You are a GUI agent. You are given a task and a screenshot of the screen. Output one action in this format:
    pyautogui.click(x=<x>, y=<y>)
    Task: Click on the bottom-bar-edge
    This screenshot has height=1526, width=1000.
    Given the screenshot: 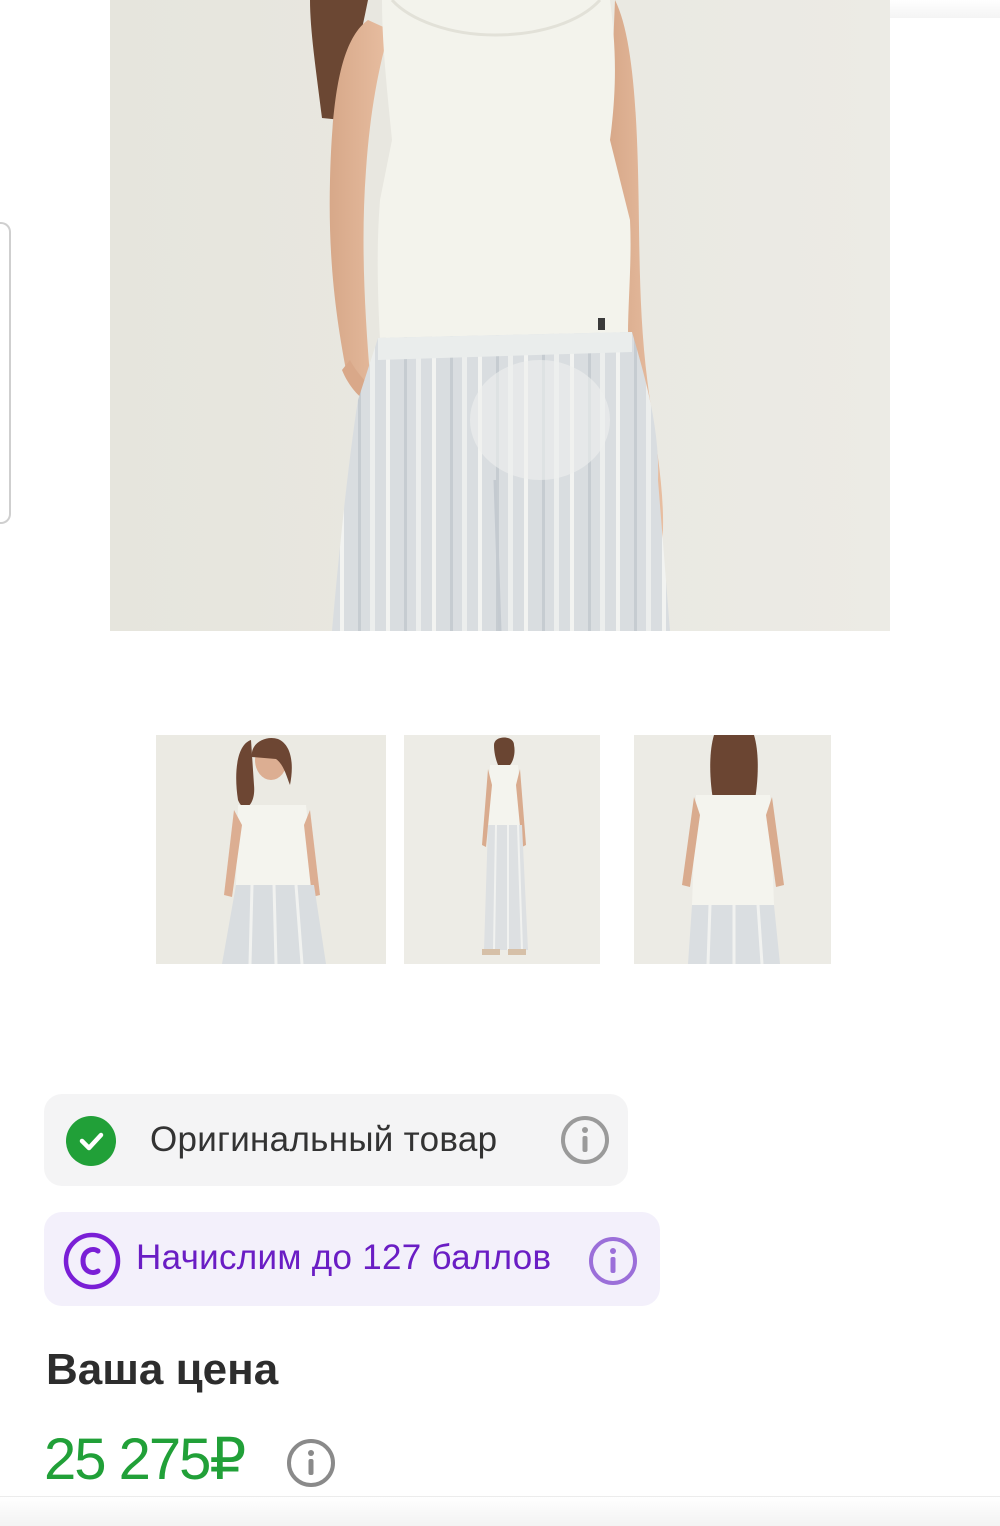 What is the action you would take?
    pyautogui.click(x=500, y=1511)
    